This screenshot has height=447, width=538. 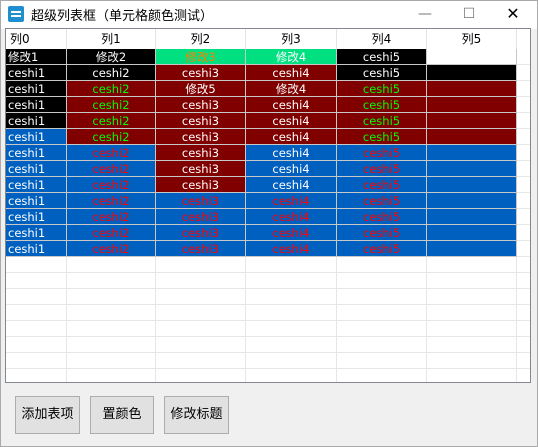 I want to click on table-row: ceshi1 ceshi2 修改5 修改4 ceshi5, so click(x=268, y=89).